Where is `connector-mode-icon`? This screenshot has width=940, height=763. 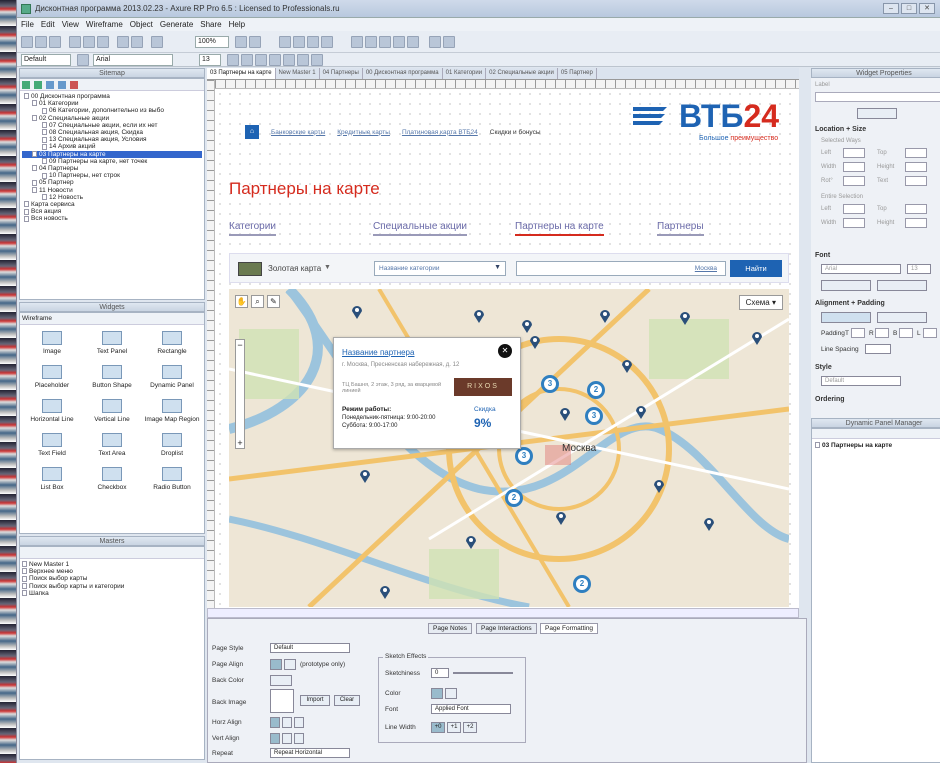
connector-mode-icon is located at coordinates (255, 42).